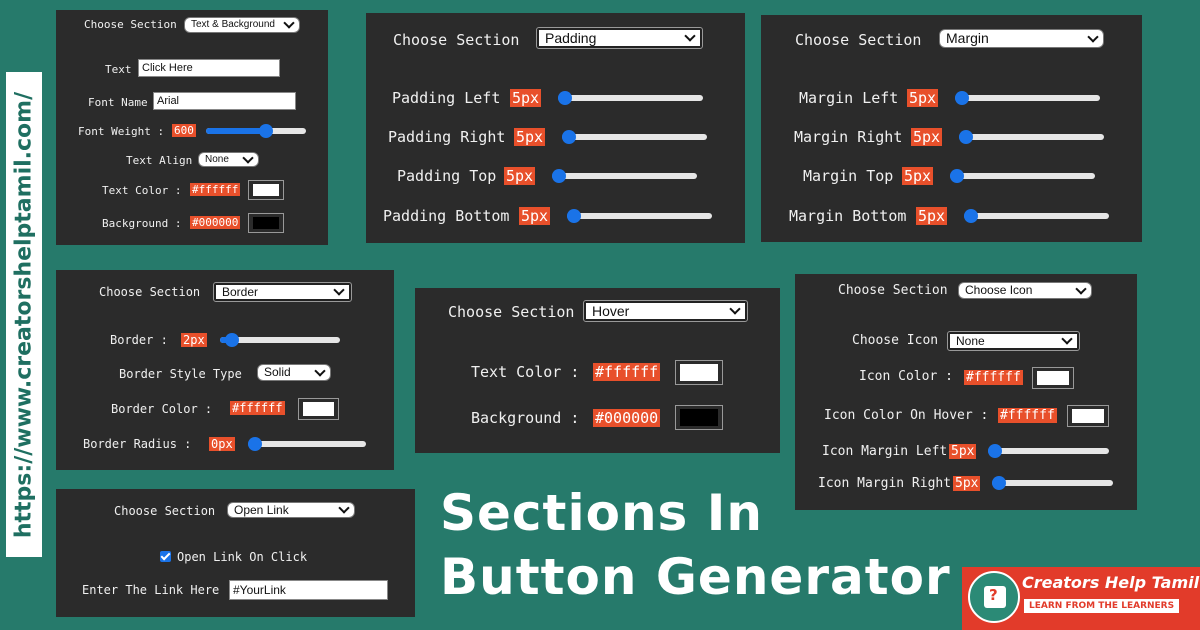 The image size is (1200, 630). Describe the element at coordinates (294, 372) in the screenshot. I see `border-style-select: Solid` at that location.